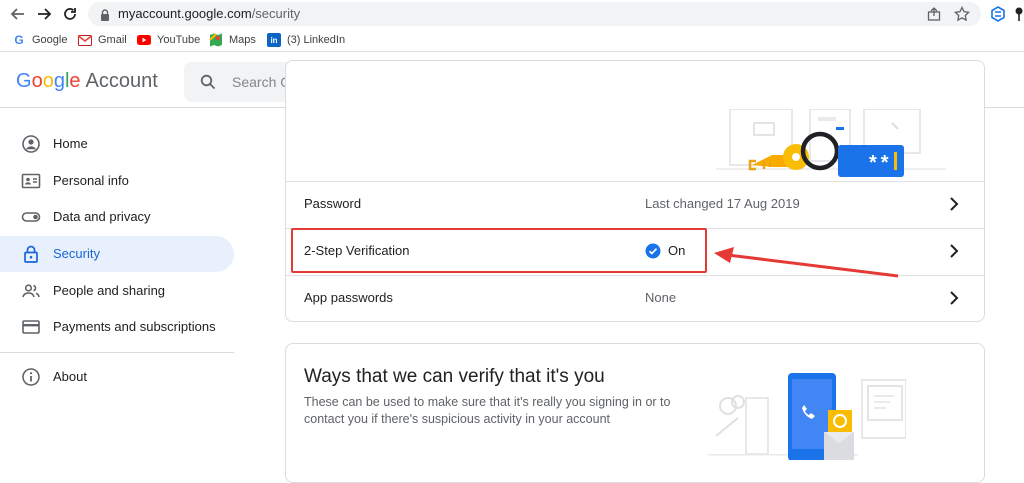 This screenshot has height=483, width=1024. I want to click on google-account-logo: Google Account, so click(87, 81).